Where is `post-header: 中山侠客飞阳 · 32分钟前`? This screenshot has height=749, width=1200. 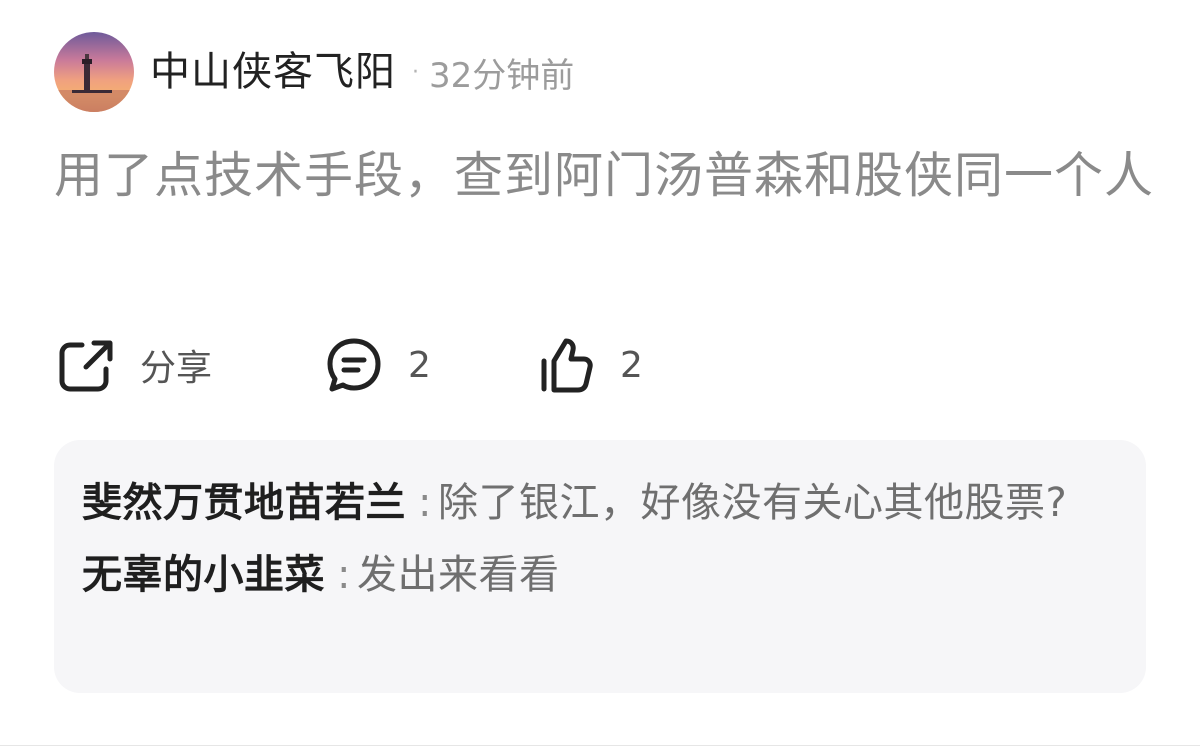
post-header: 中山侠客飞阳 · 32分钟前 is located at coordinates (314, 72).